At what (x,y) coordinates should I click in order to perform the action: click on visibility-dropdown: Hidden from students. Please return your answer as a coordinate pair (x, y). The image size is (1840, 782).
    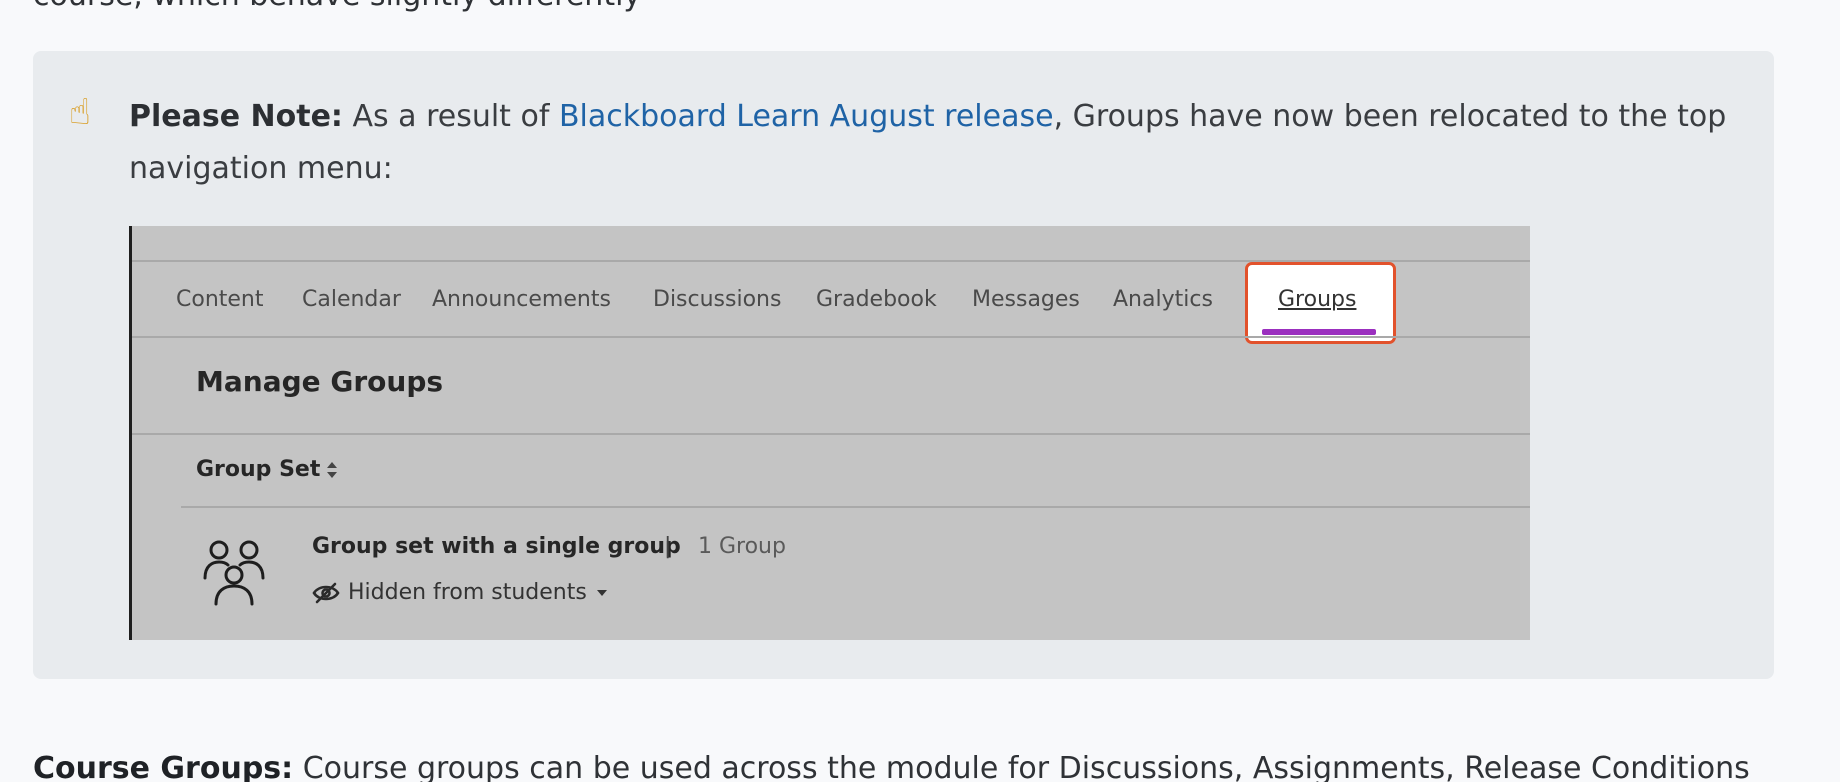
    Looking at the image, I should click on (459, 593).